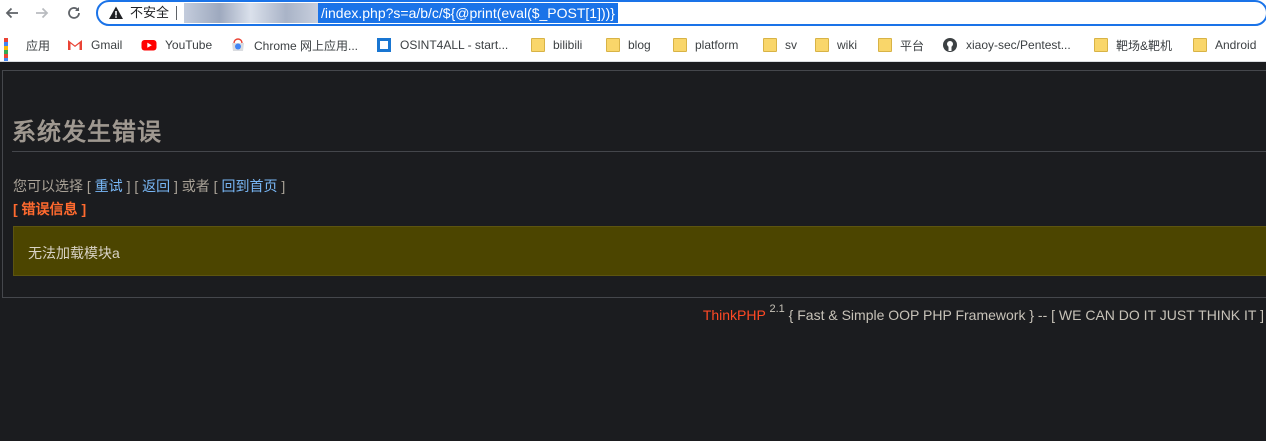  I want to click on error-message: 无法加载模块a, so click(74, 253).